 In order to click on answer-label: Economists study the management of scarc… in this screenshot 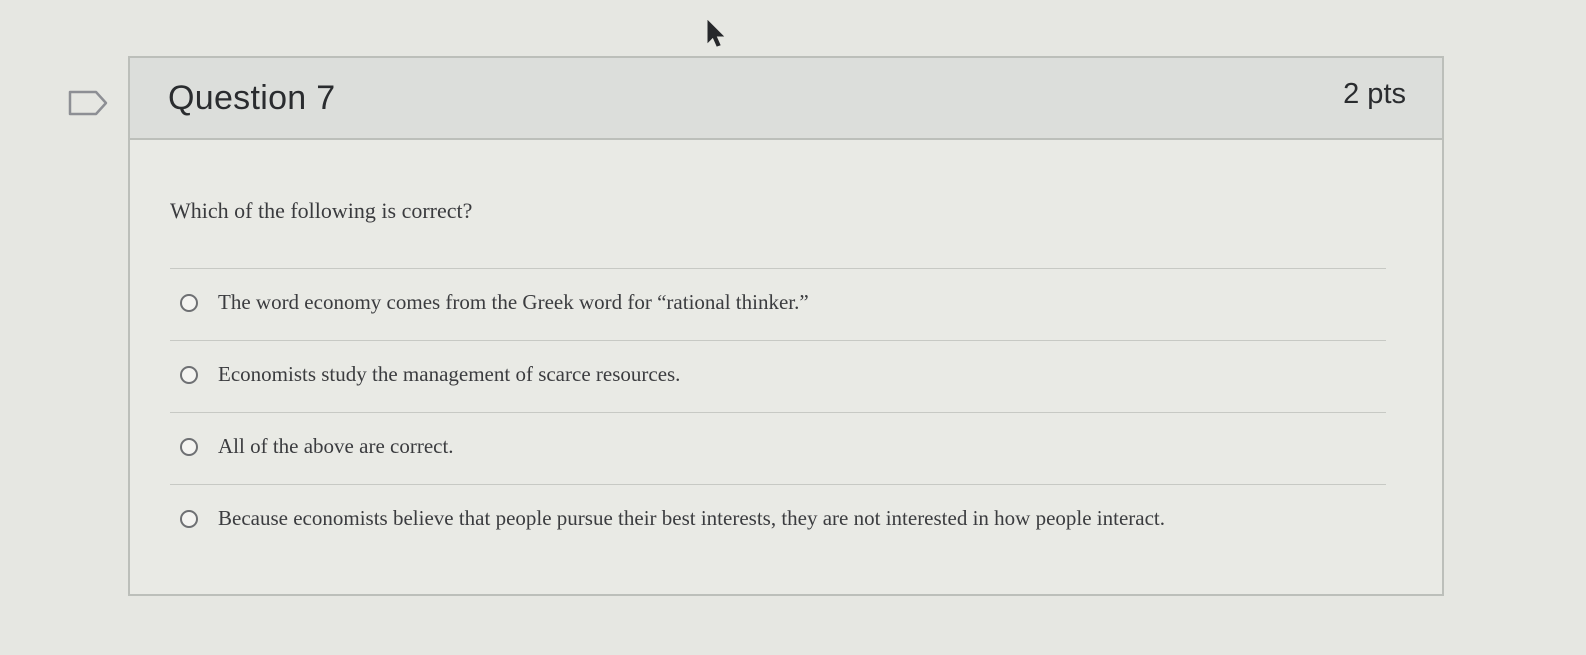, I will do `click(449, 374)`.